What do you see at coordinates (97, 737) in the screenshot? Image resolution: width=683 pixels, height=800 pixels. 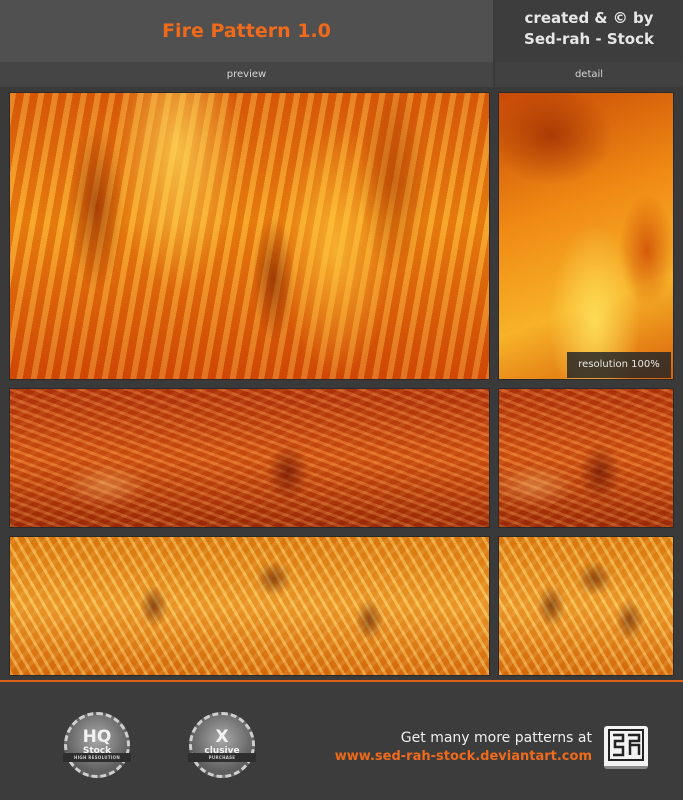 I see `hq-seal-main: HQ` at bounding box center [97, 737].